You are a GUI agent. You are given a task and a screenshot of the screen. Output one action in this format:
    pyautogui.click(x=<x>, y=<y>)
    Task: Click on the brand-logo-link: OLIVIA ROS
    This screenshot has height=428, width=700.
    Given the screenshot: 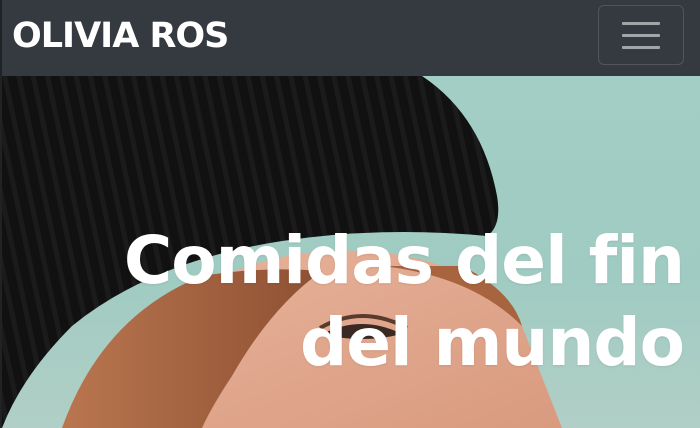 What is the action you would take?
    pyautogui.click(x=120, y=36)
    